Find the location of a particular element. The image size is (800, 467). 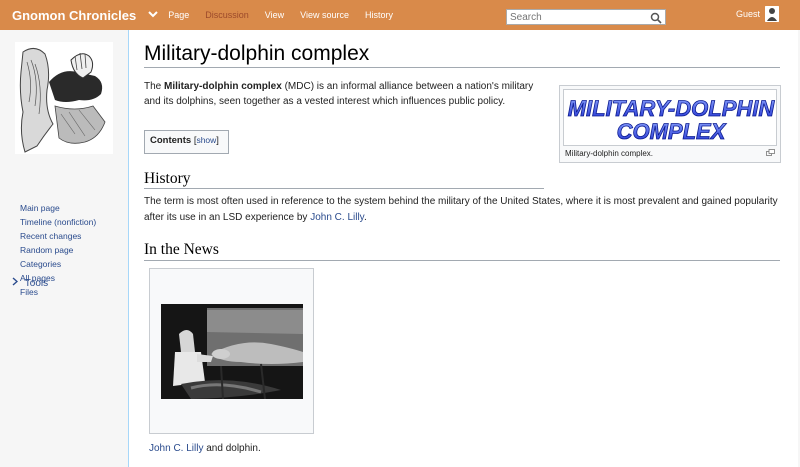

site-logo is located at coordinates (64, 98).